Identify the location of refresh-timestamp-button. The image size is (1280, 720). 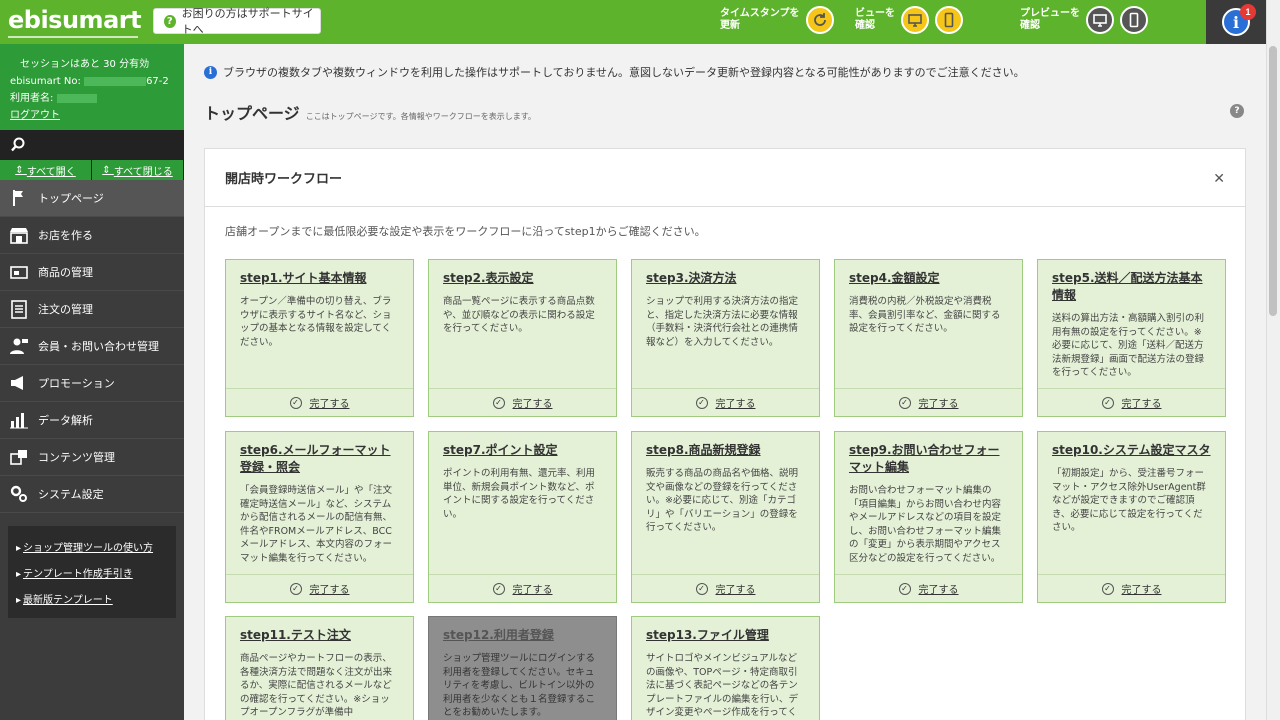
(819, 20).